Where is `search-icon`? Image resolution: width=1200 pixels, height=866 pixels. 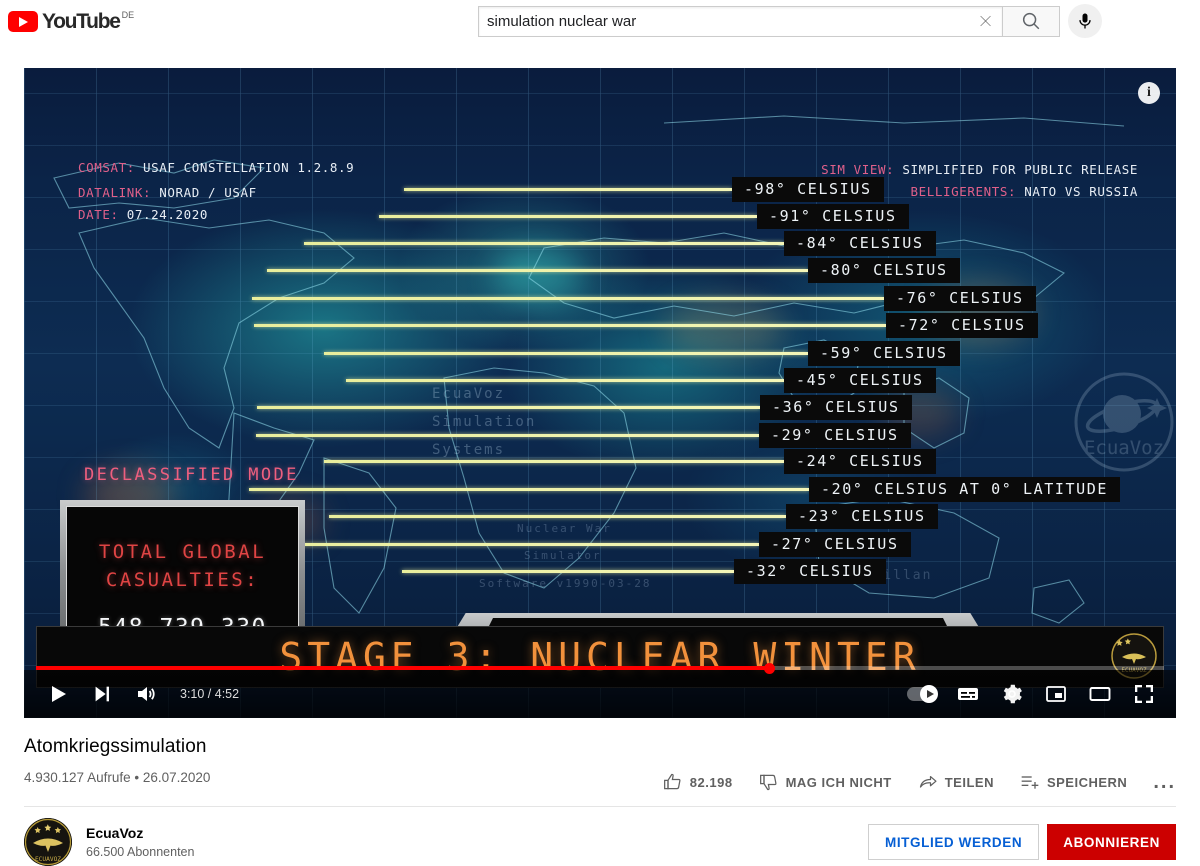
search-icon is located at coordinates (1031, 21).